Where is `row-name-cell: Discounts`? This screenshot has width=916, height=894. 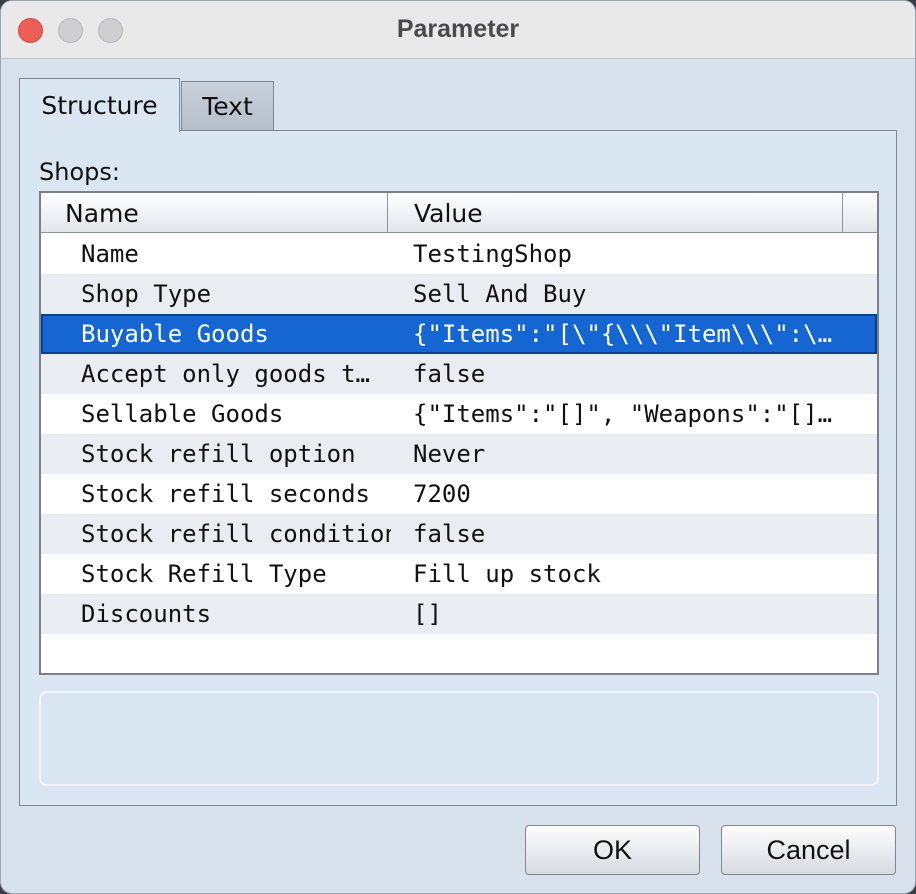 row-name-cell: Discounts is located at coordinates (146, 614).